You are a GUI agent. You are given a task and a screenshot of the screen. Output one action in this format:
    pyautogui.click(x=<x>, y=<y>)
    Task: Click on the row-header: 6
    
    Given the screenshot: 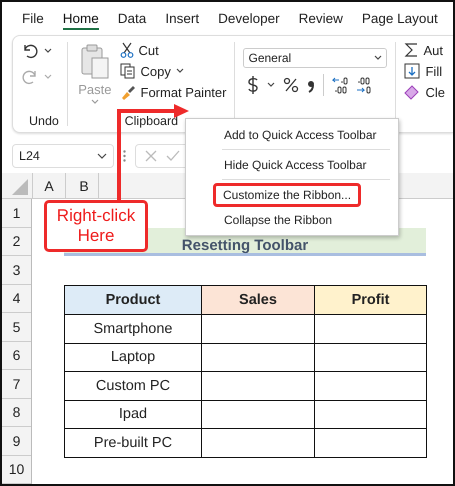 What is the action you would take?
    pyautogui.click(x=16, y=356)
    